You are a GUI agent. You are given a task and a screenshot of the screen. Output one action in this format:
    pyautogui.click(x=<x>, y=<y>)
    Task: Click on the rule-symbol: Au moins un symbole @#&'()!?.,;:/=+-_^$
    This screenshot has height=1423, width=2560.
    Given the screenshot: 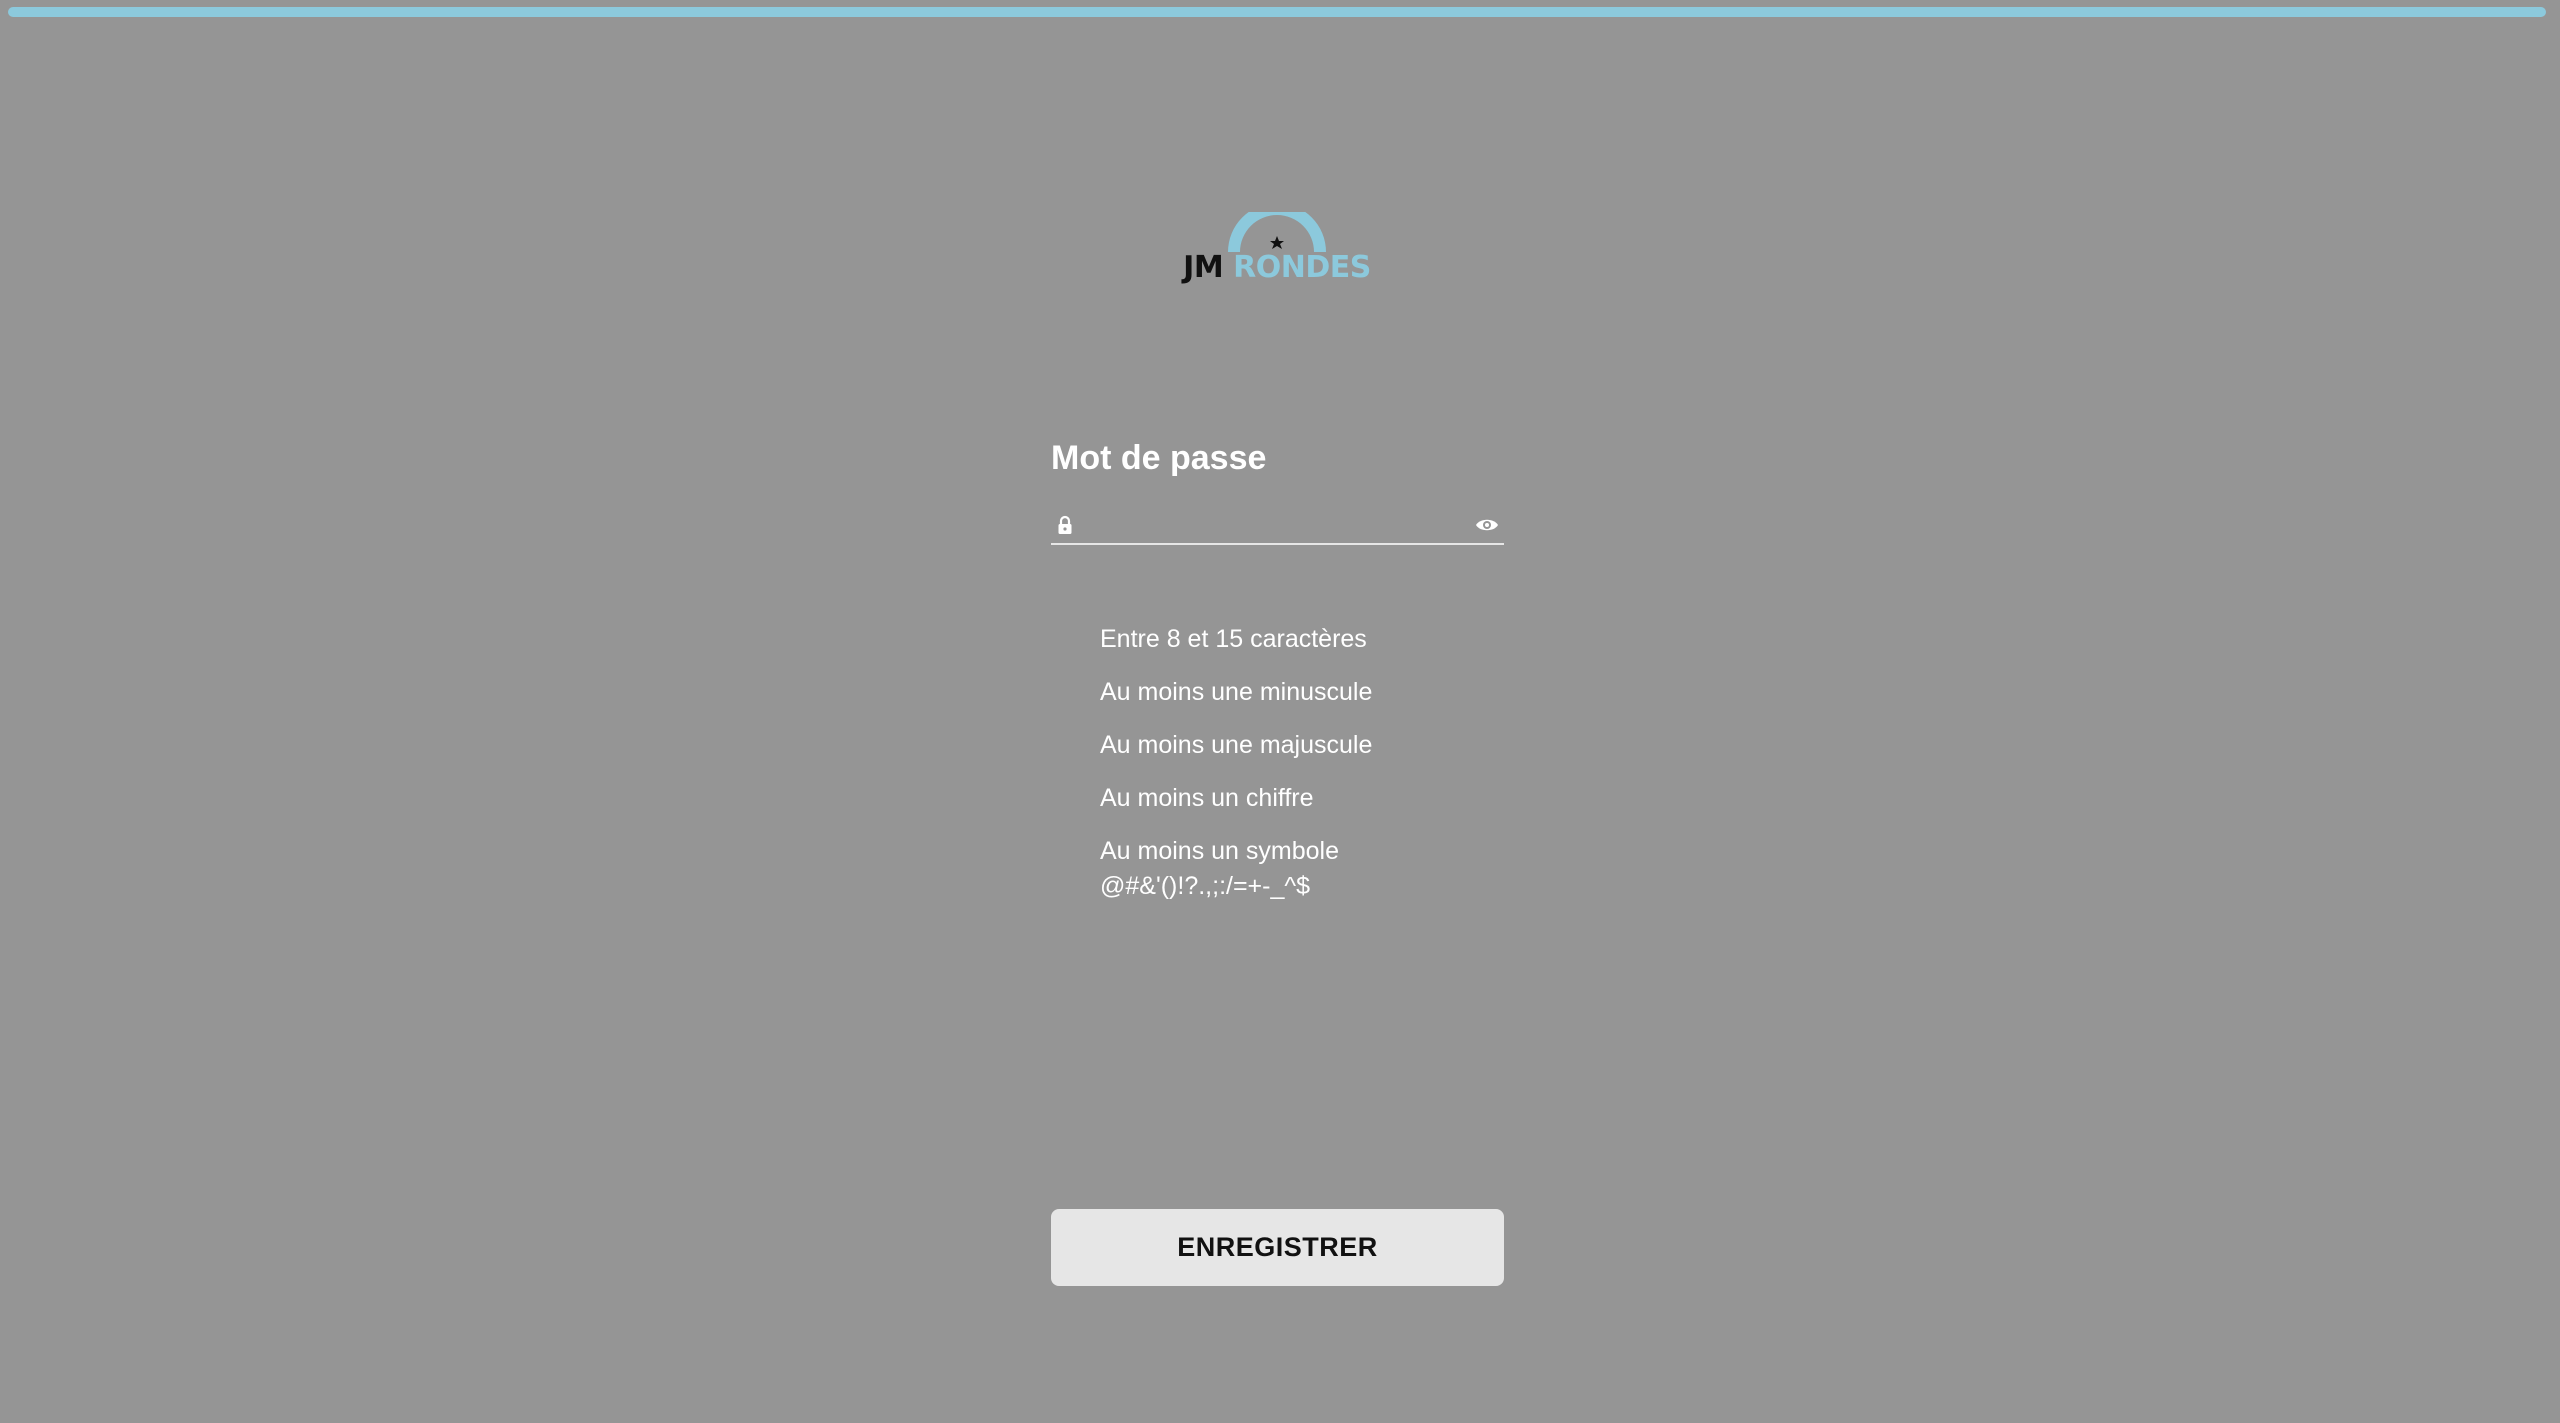 What is the action you would take?
    pyautogui.click(x=1236, y=869)
    